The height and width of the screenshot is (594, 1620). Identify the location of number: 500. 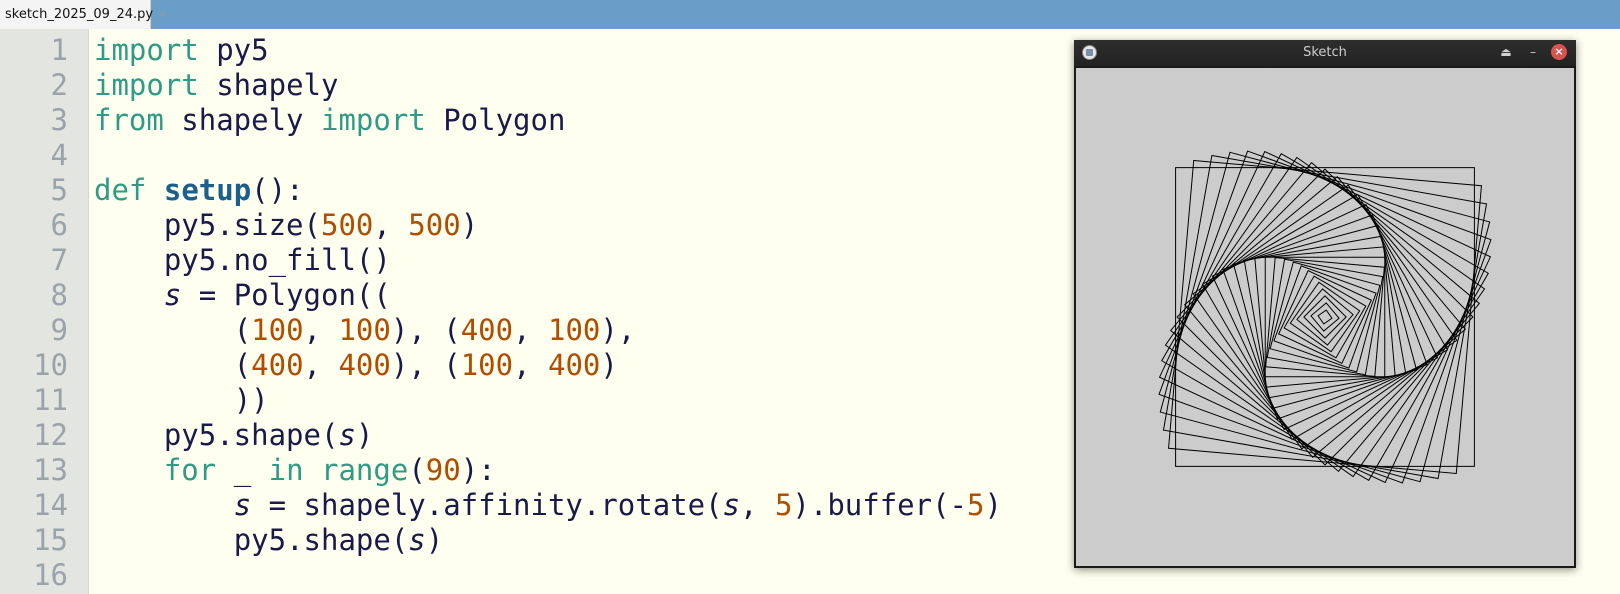
(434, 225).